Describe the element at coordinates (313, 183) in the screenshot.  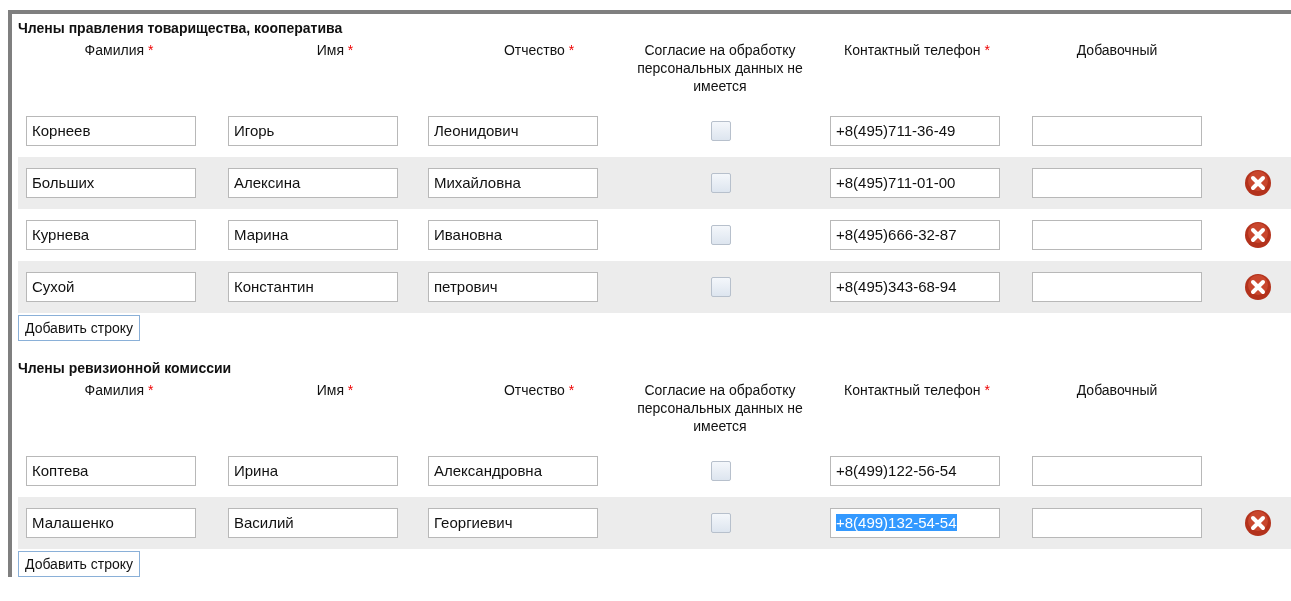
I see `text-field: Алексина` at that location.